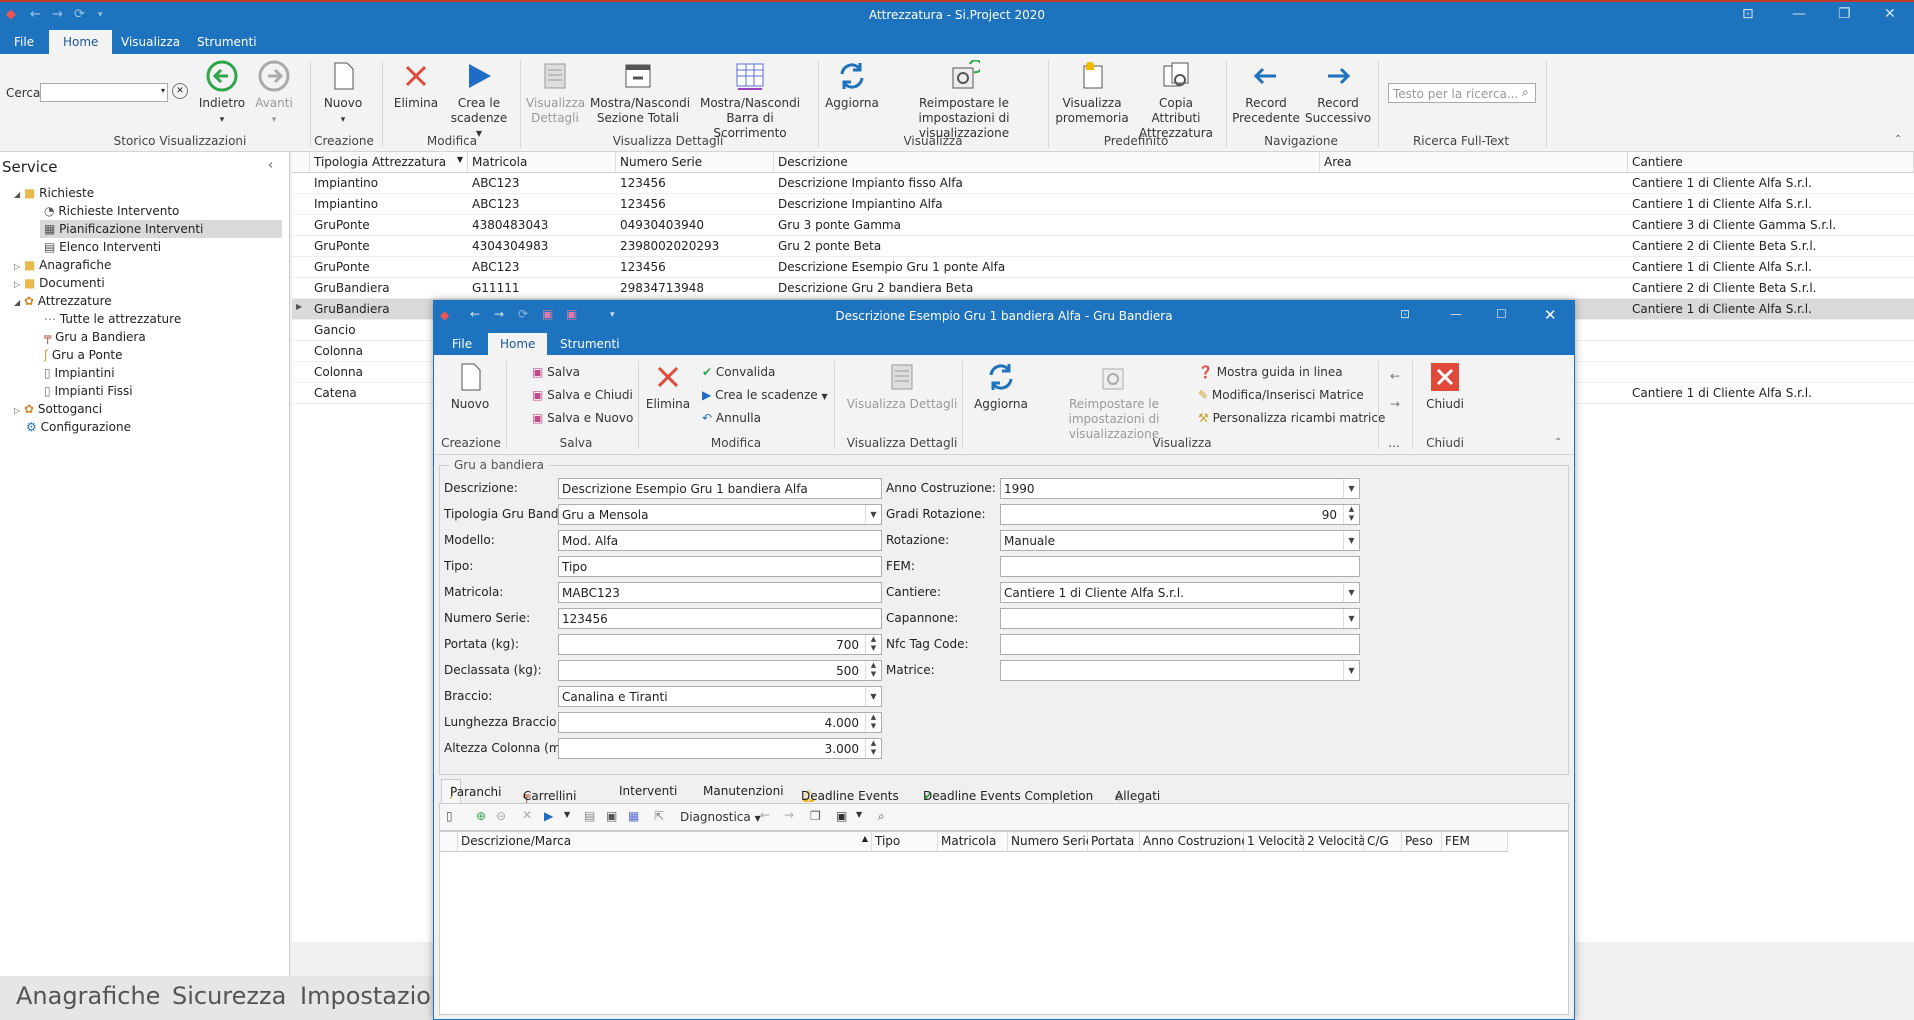 The height and width of the screenshot is (1020, 1914). What do you see at coordinates (720, 696) in the screenshot?
I see `braccio-select: Canalina e Tiranti ▼` at bounding box center [720, 696].